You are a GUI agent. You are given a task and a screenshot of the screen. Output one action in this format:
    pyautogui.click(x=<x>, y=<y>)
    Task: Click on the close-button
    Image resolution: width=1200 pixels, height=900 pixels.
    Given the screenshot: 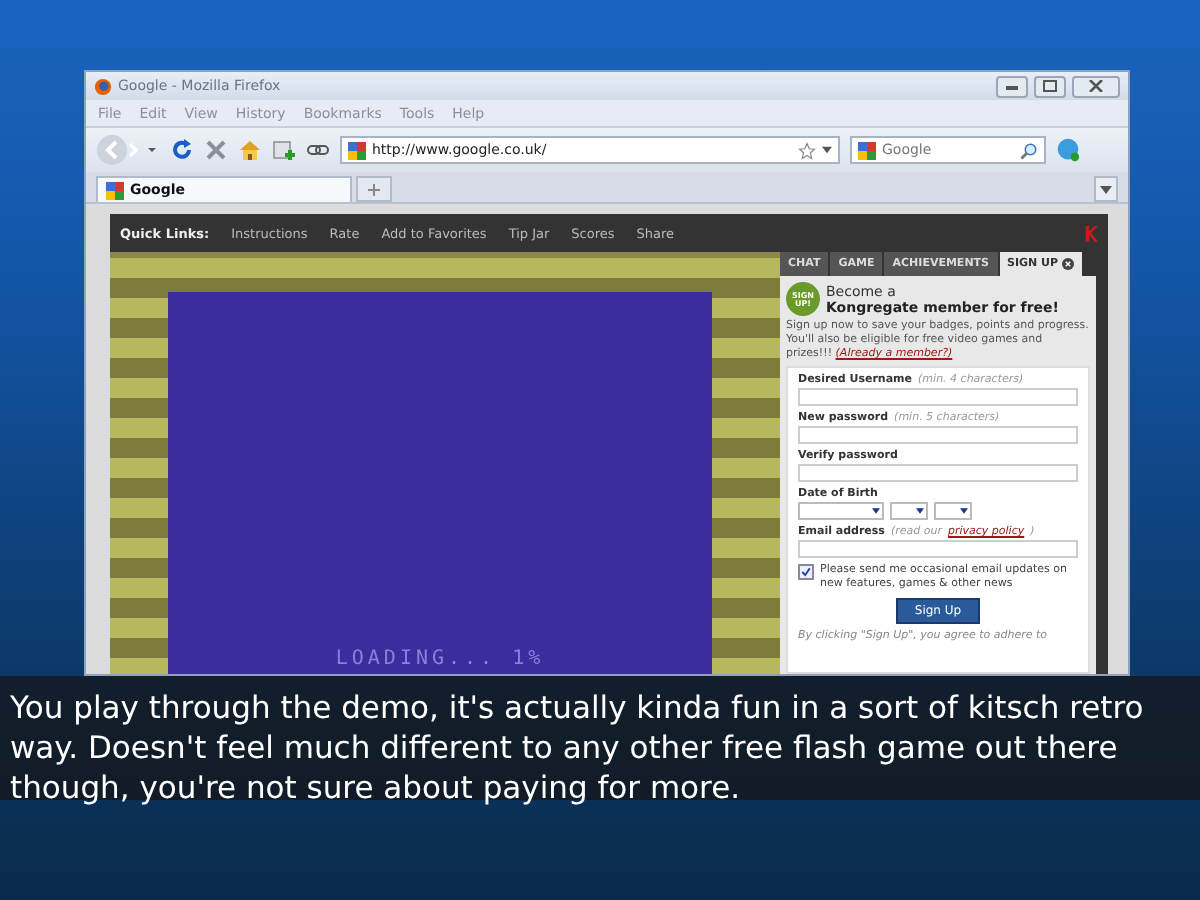 What is the action you would take?
    pyautogui.click(x=1096, y=86)
    